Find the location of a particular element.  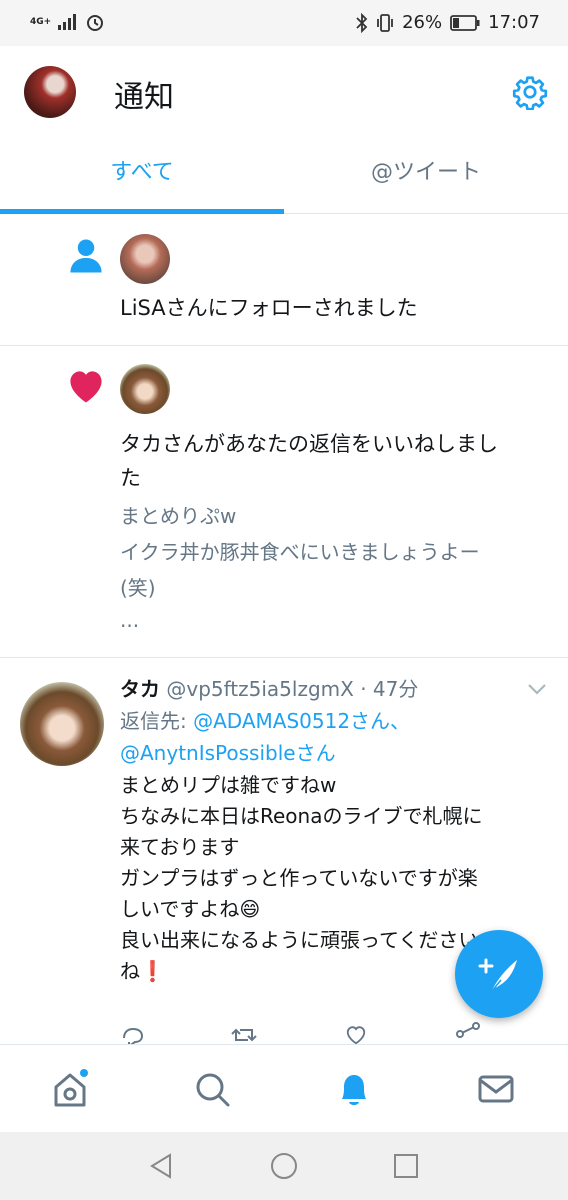

back-icon is located at coordinates (162, 1166).